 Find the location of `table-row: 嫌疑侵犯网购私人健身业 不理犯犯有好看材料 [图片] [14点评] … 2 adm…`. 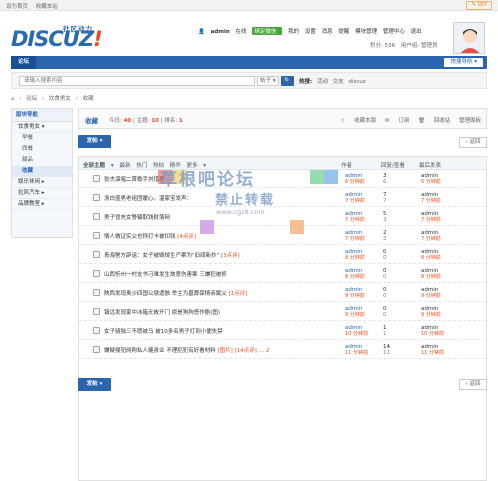

table-row: 嫌疑侵犯网购私人健身业 不理犯犯有好看材料 [图片] [14点评] … 2 adm… is located at coordinates (282, 350).